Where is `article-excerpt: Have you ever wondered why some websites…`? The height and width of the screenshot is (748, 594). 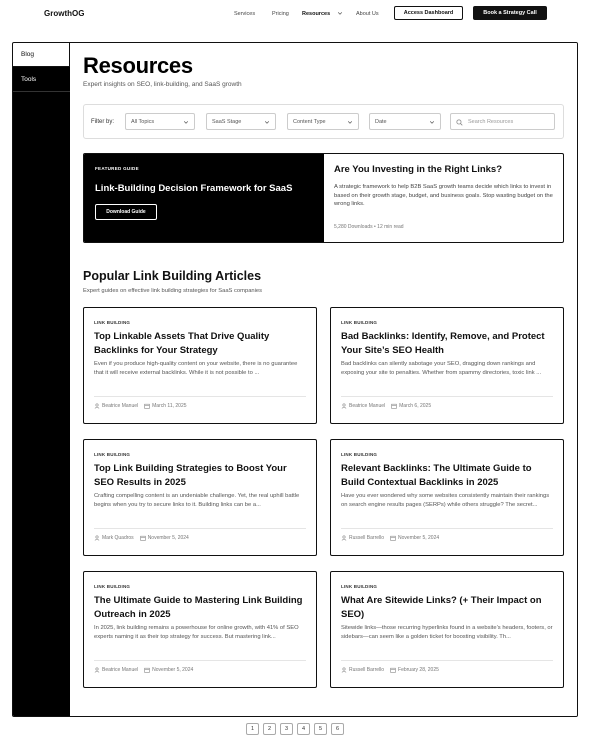
article-excerpt: Have you ever wondered why some websites… is located at coordinates (445, 500).